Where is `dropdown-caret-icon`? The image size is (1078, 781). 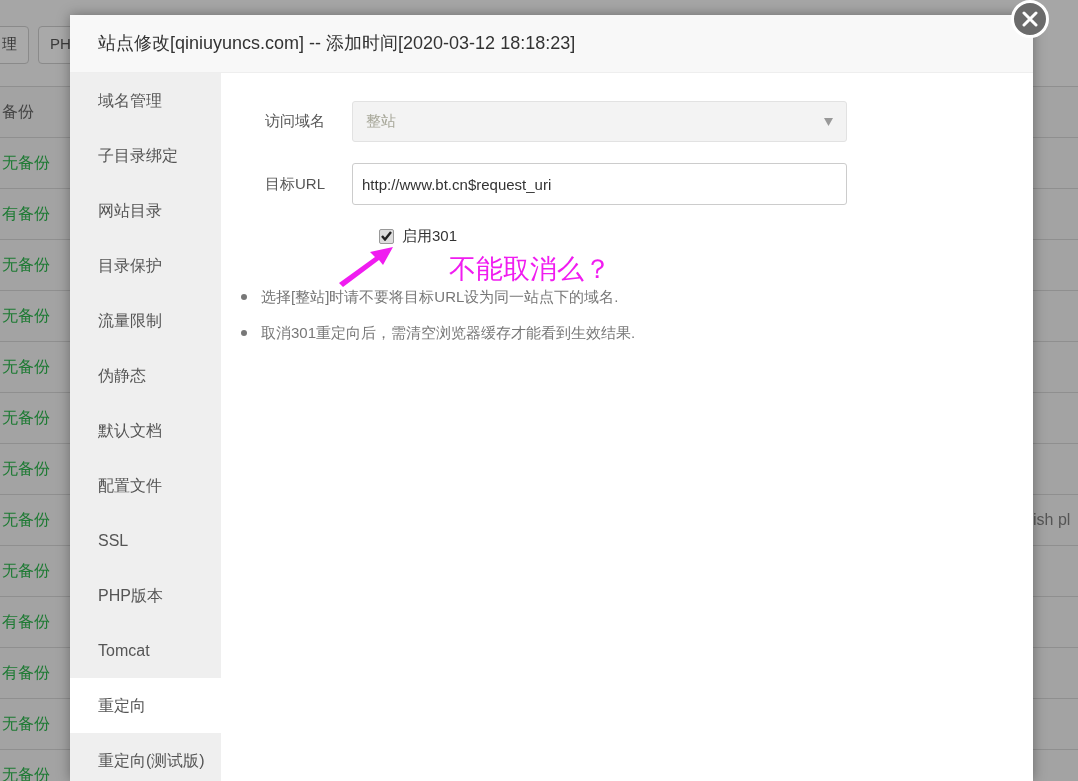 dropdown-caret-icon is located at coordinates (828, 121).